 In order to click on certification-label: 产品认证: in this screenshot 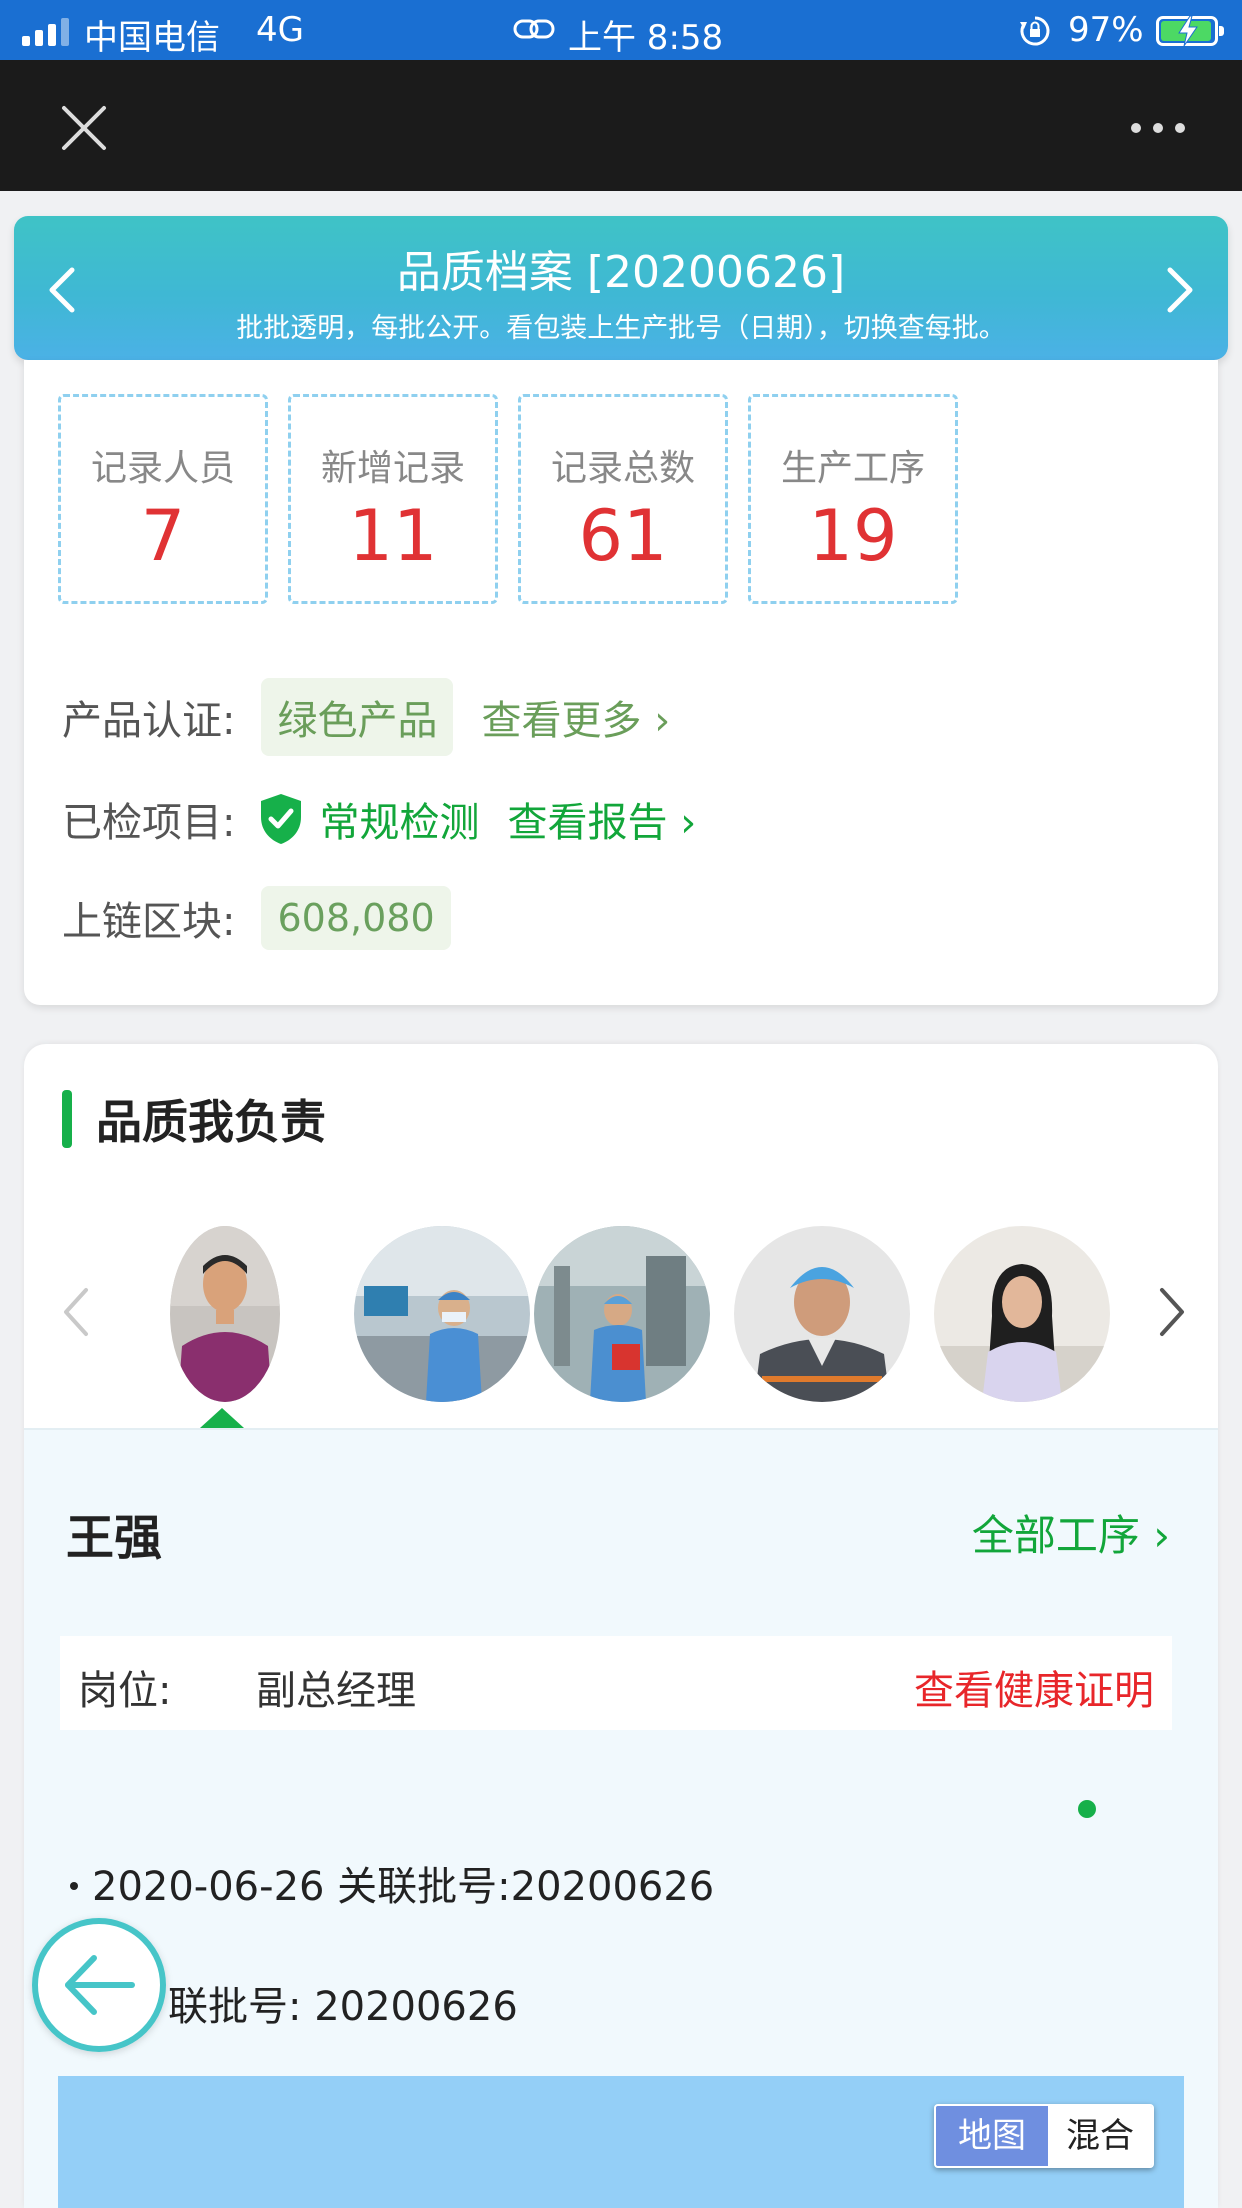, I will do `click(149, 721)`.